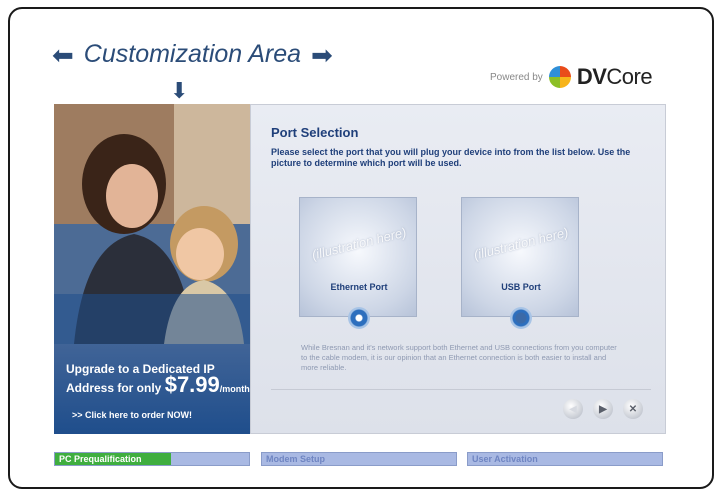  Describe the element at coordinates (296, 459) in the screenshot. I see `step-label: Modem Setup` at that location.